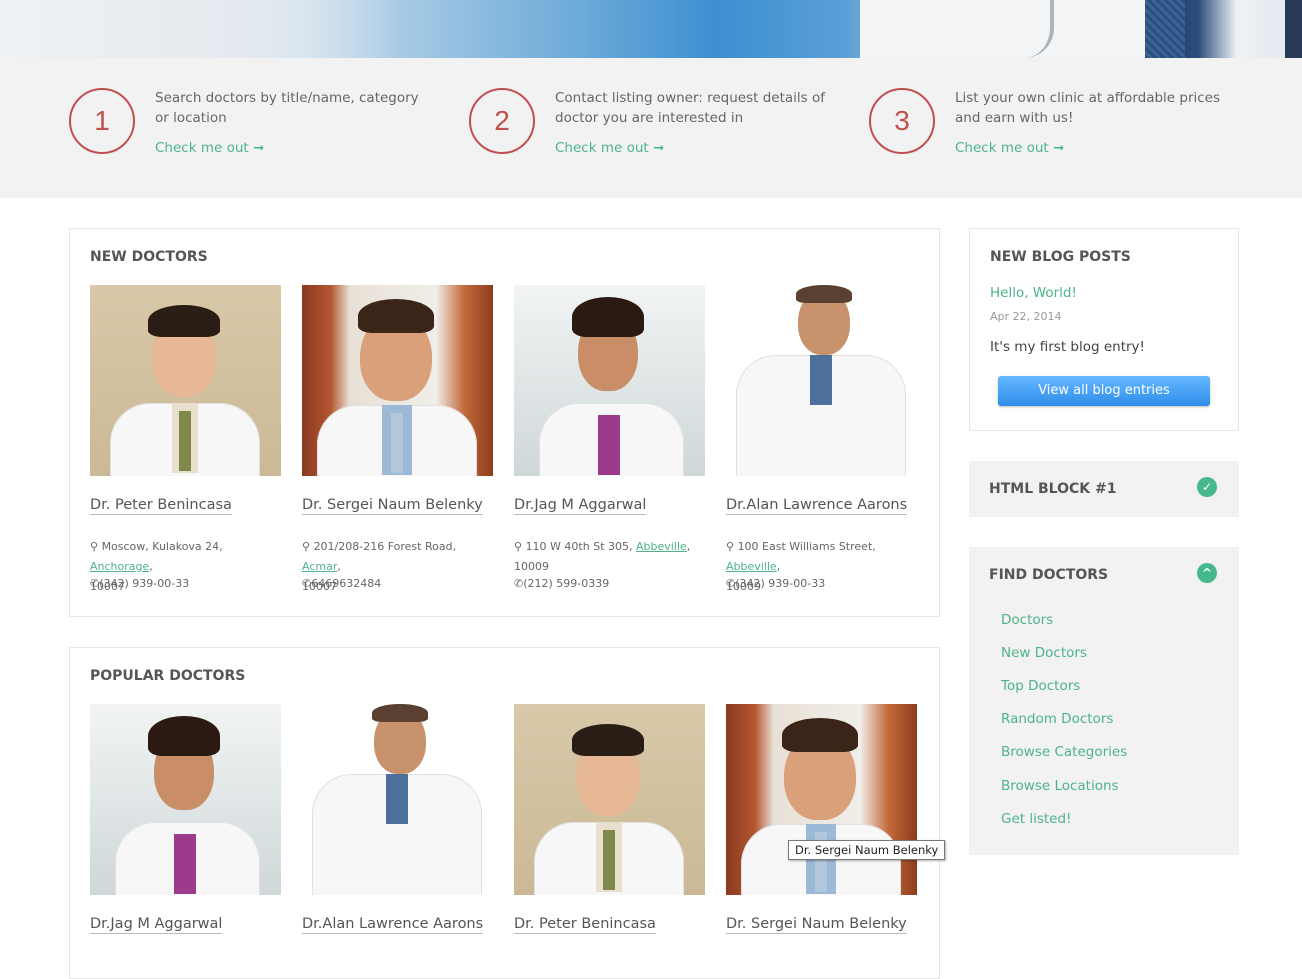 The height and width of the screenshot is (979, 1302). What do you see at coordinates (867, 850) in the screenshot?
I see `tooltip: Dr. Sergei Naum Belenky` at bounding box center [867, 850].